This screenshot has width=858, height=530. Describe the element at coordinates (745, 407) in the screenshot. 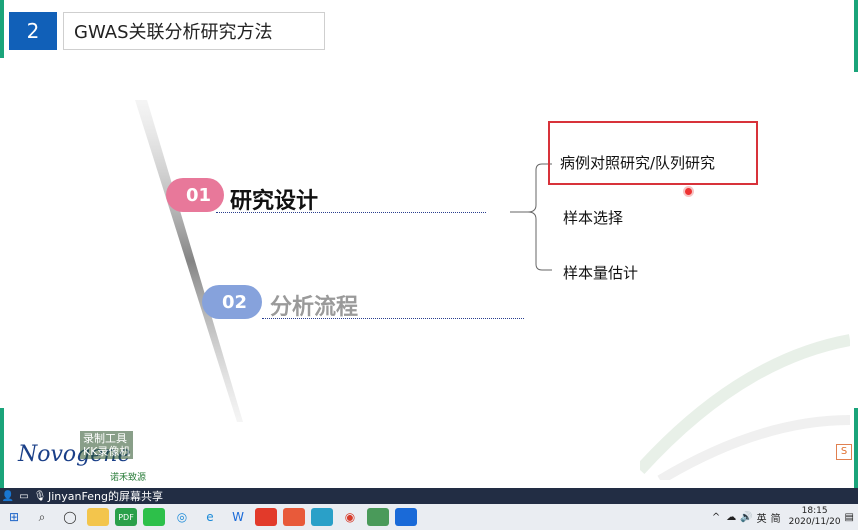

I see `dna-background-decoration` at that location.